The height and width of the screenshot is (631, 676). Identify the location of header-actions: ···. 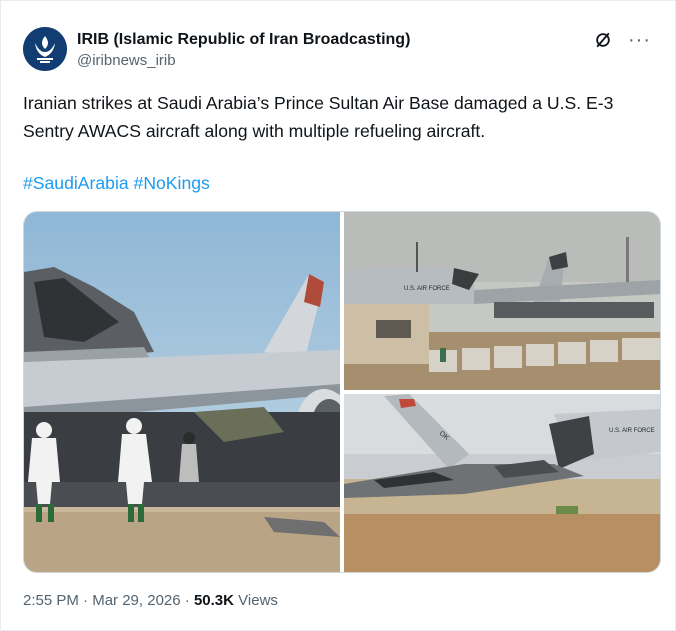
(622, 40).